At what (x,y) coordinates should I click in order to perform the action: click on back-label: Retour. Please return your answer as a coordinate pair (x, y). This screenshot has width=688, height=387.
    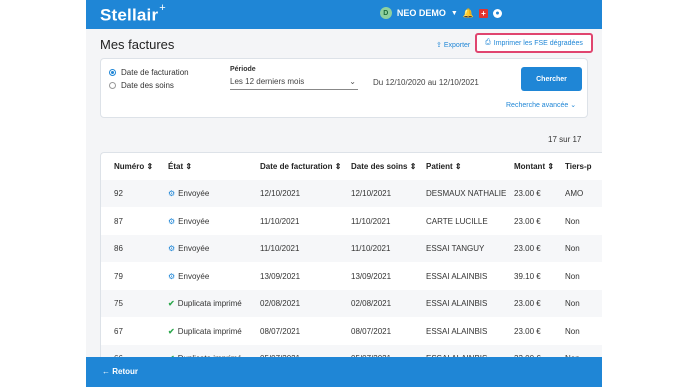
    Looking at the image, I should click on (125, 371).